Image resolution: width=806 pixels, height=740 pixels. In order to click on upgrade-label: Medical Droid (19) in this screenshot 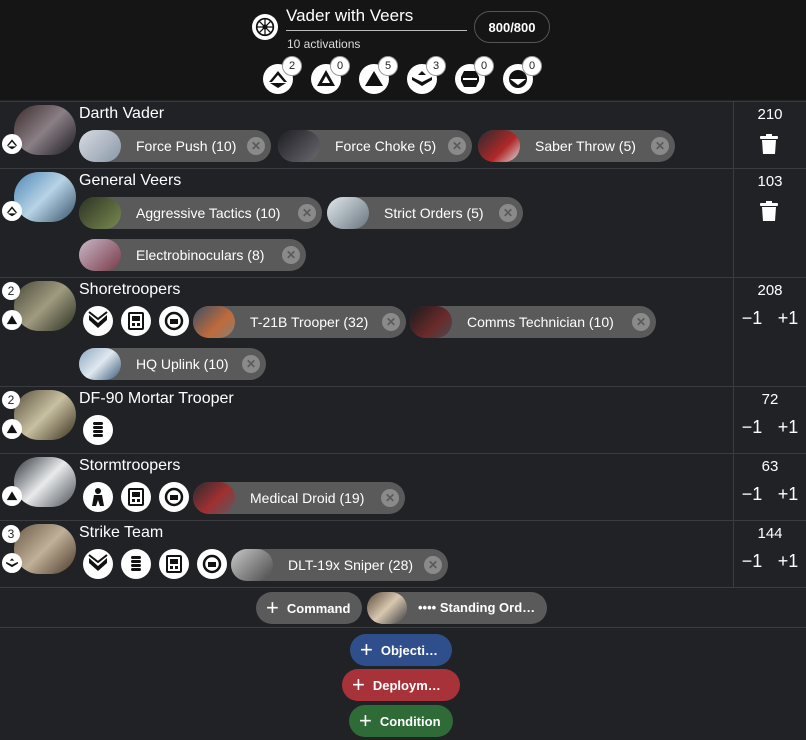, I will do `click(307, 498)`.